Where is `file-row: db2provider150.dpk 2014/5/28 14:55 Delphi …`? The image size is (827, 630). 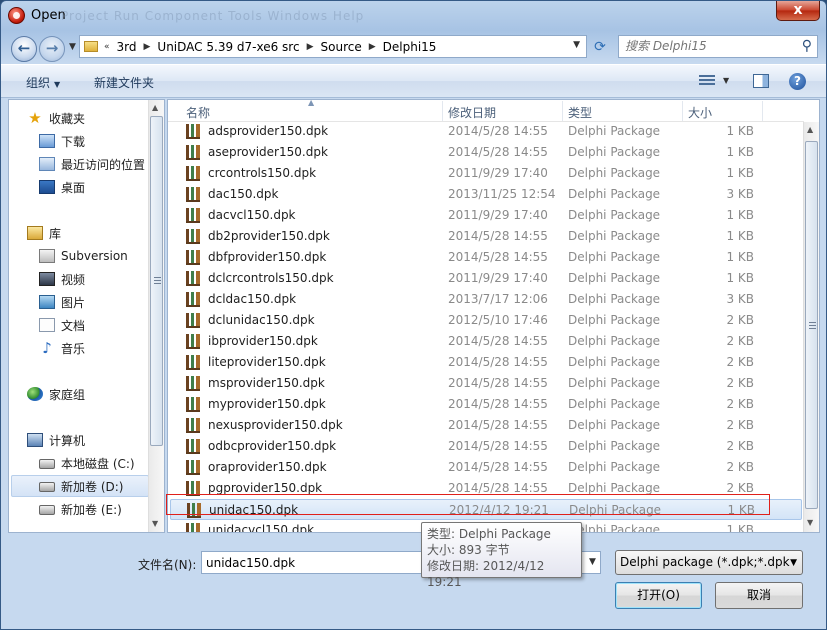
file-row: db2provider150.dpk 2014/5/28 14:55 Delphi … is located at coordinates (486, 236).